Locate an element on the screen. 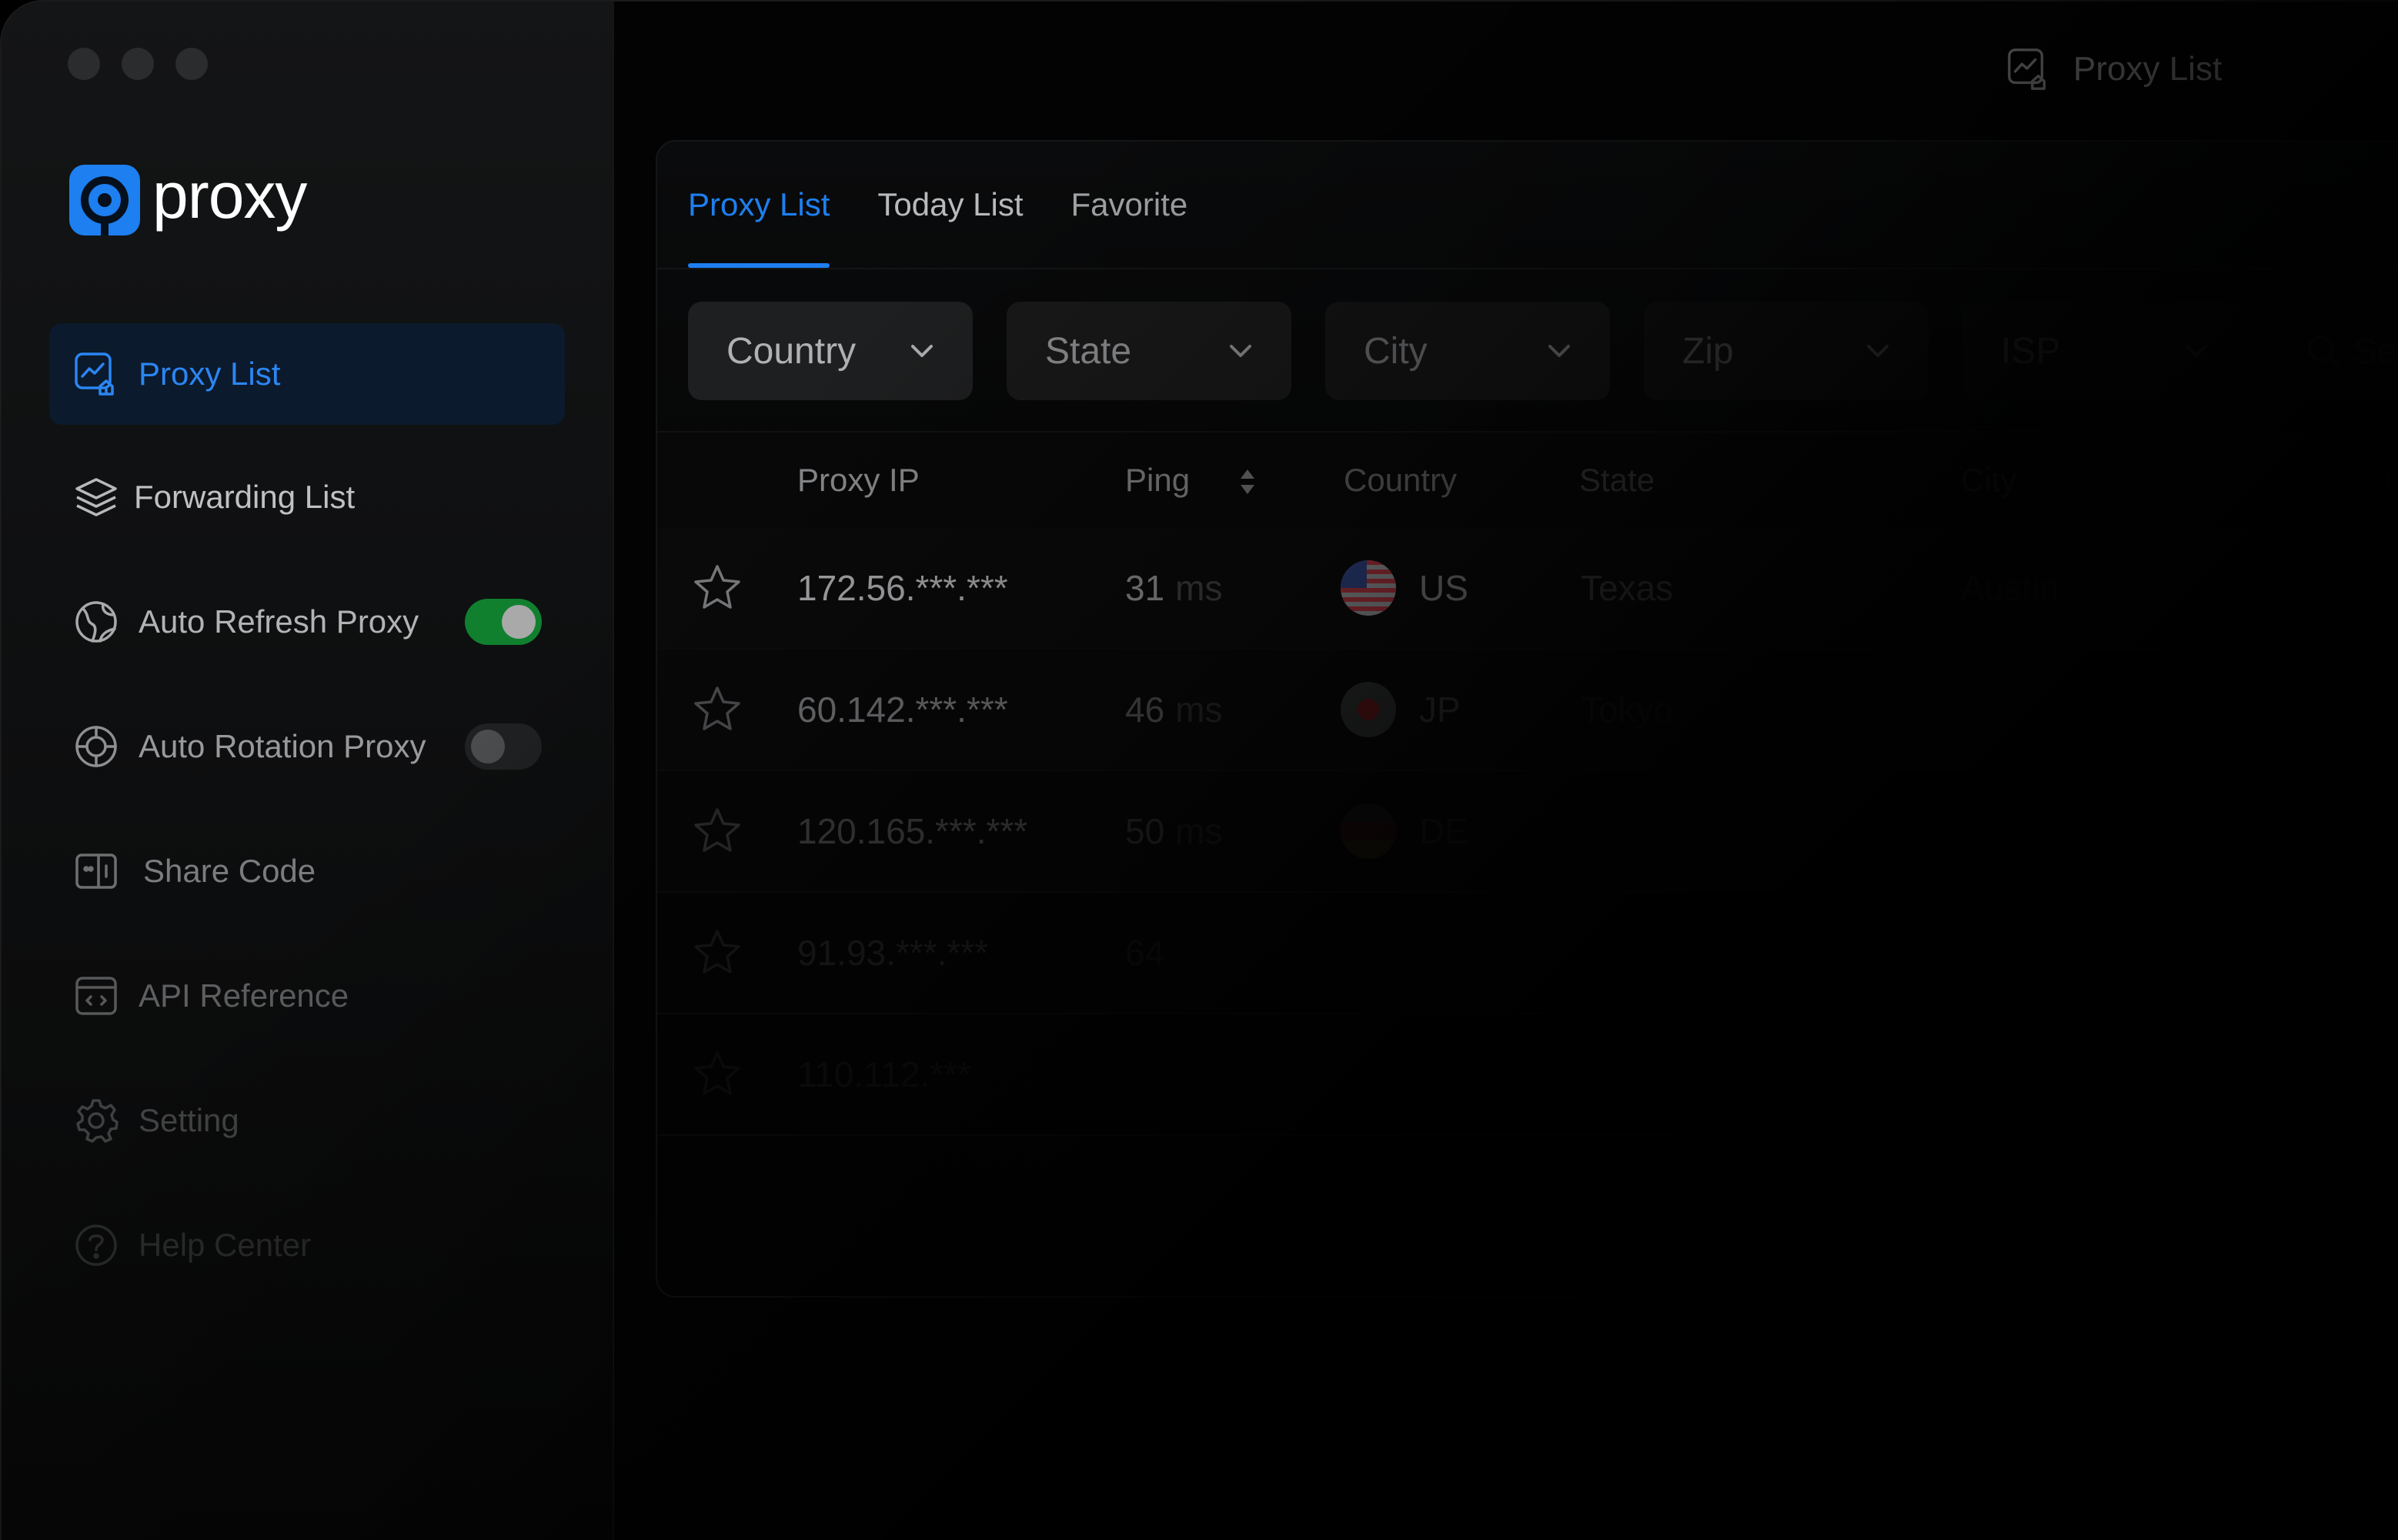  filter-bar: Country State City Zip ISP Se is located at coordinates (1543, 351).